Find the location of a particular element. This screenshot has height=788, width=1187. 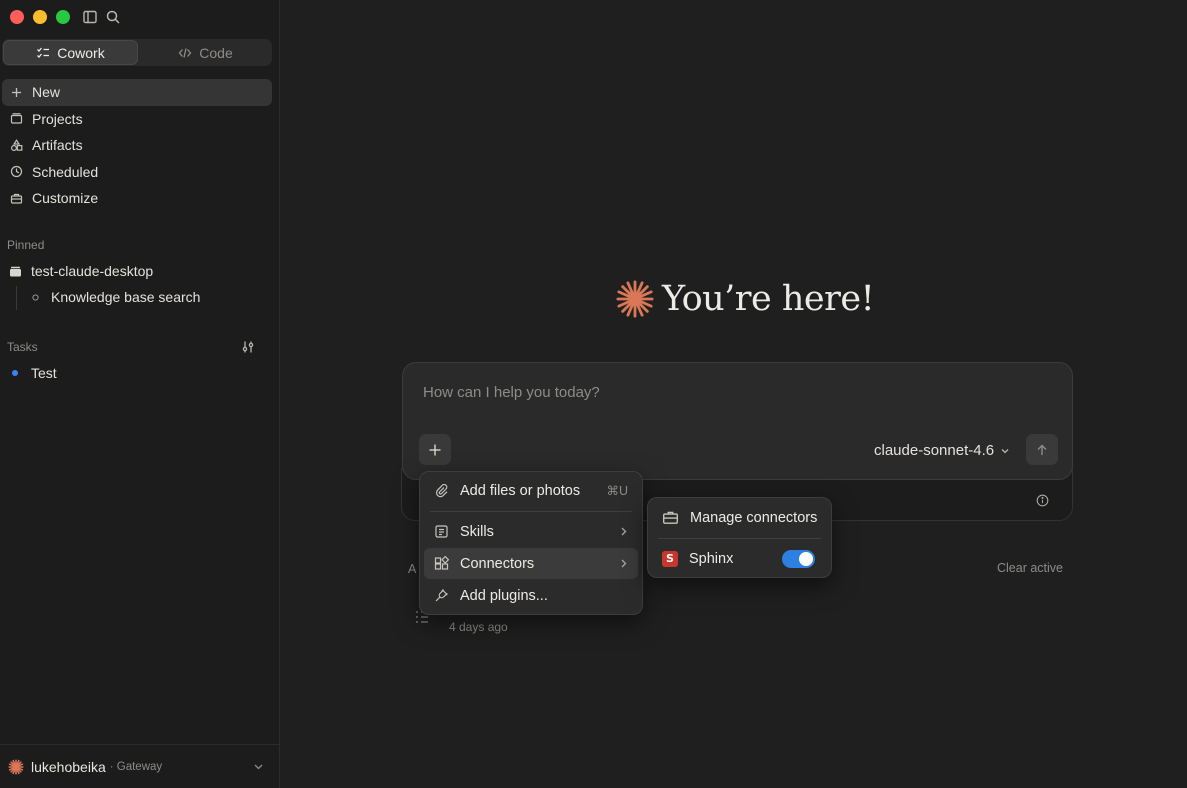

toolbox-icon is located at coordinates (670, 517).